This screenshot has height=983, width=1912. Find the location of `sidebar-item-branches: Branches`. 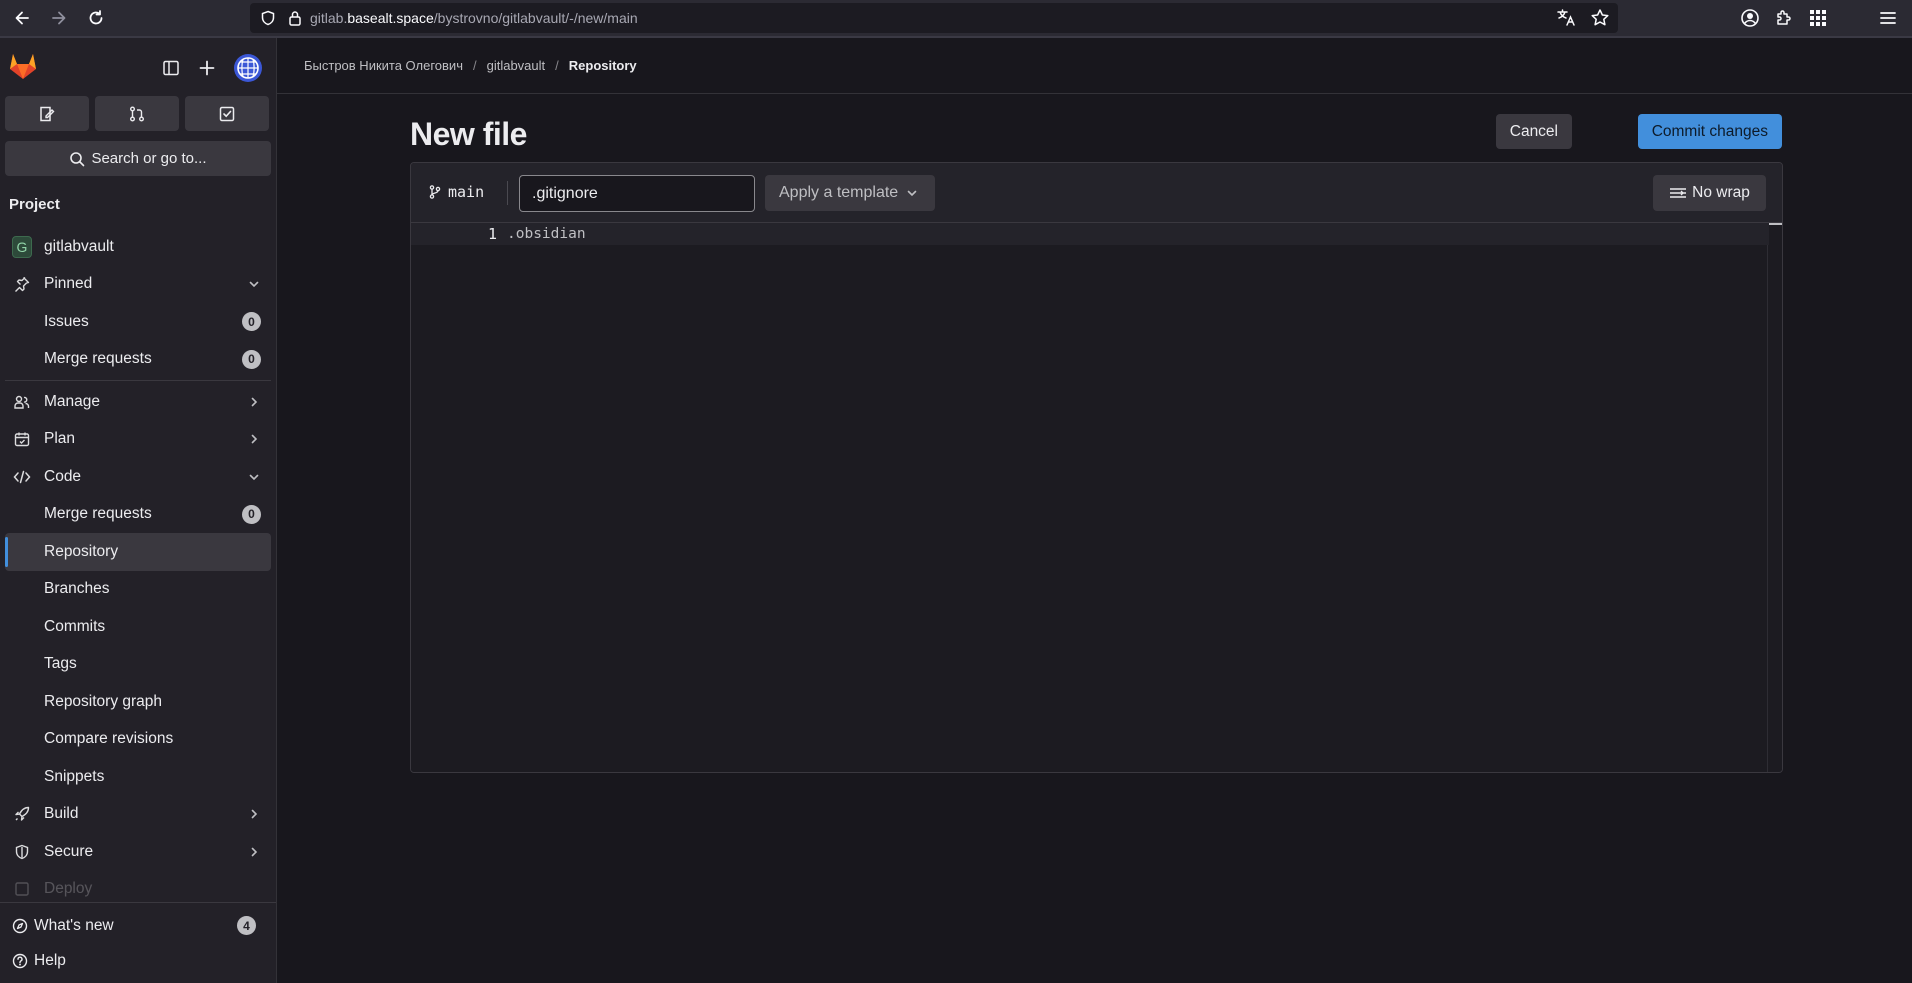

sidebar-item-branches: Branches is located at coordinates (138, 590).